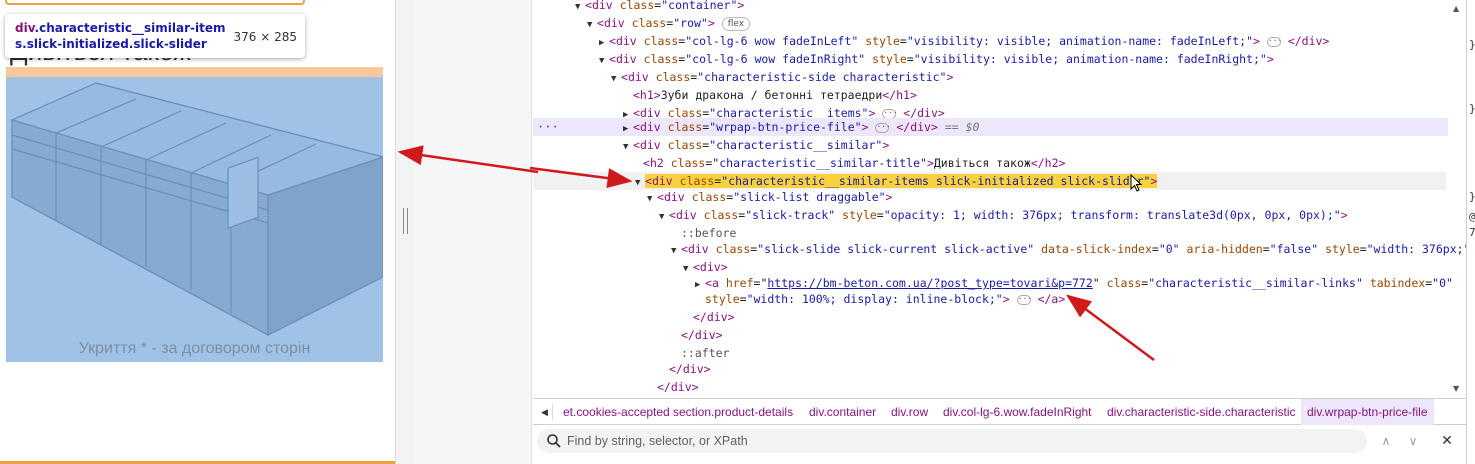 This screenshot has height=464, width=1475. What do you see at coordinates (155, 2) in the screenshot?
I see `highlight-box-previous` at bounding box center [155, 2].